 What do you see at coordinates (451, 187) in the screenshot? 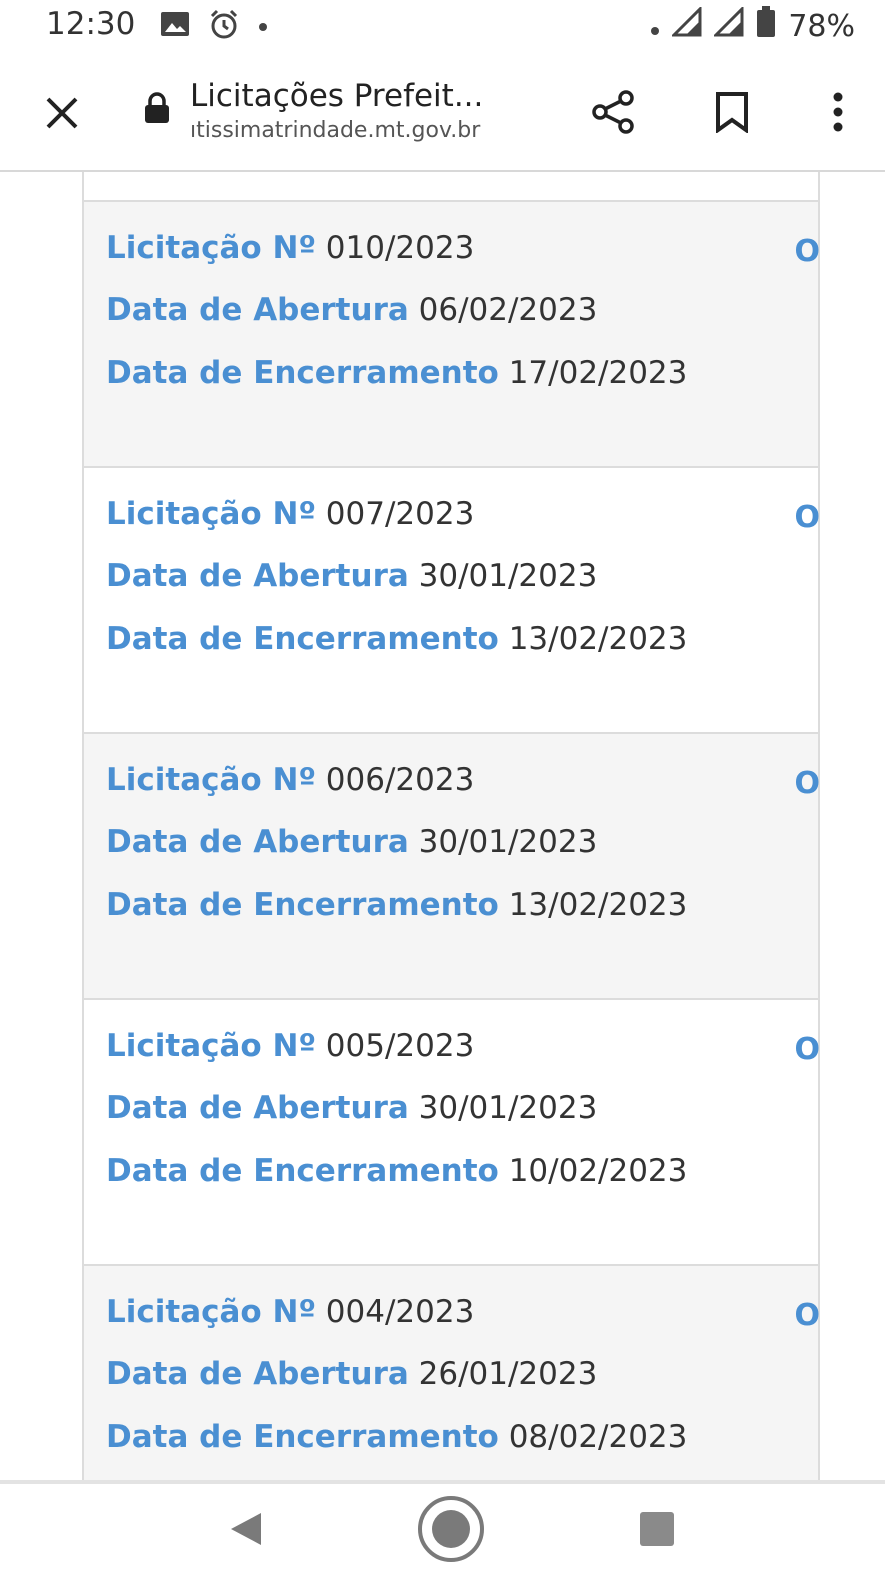
I see `list-item-partial` at bounding box center [451, 187].